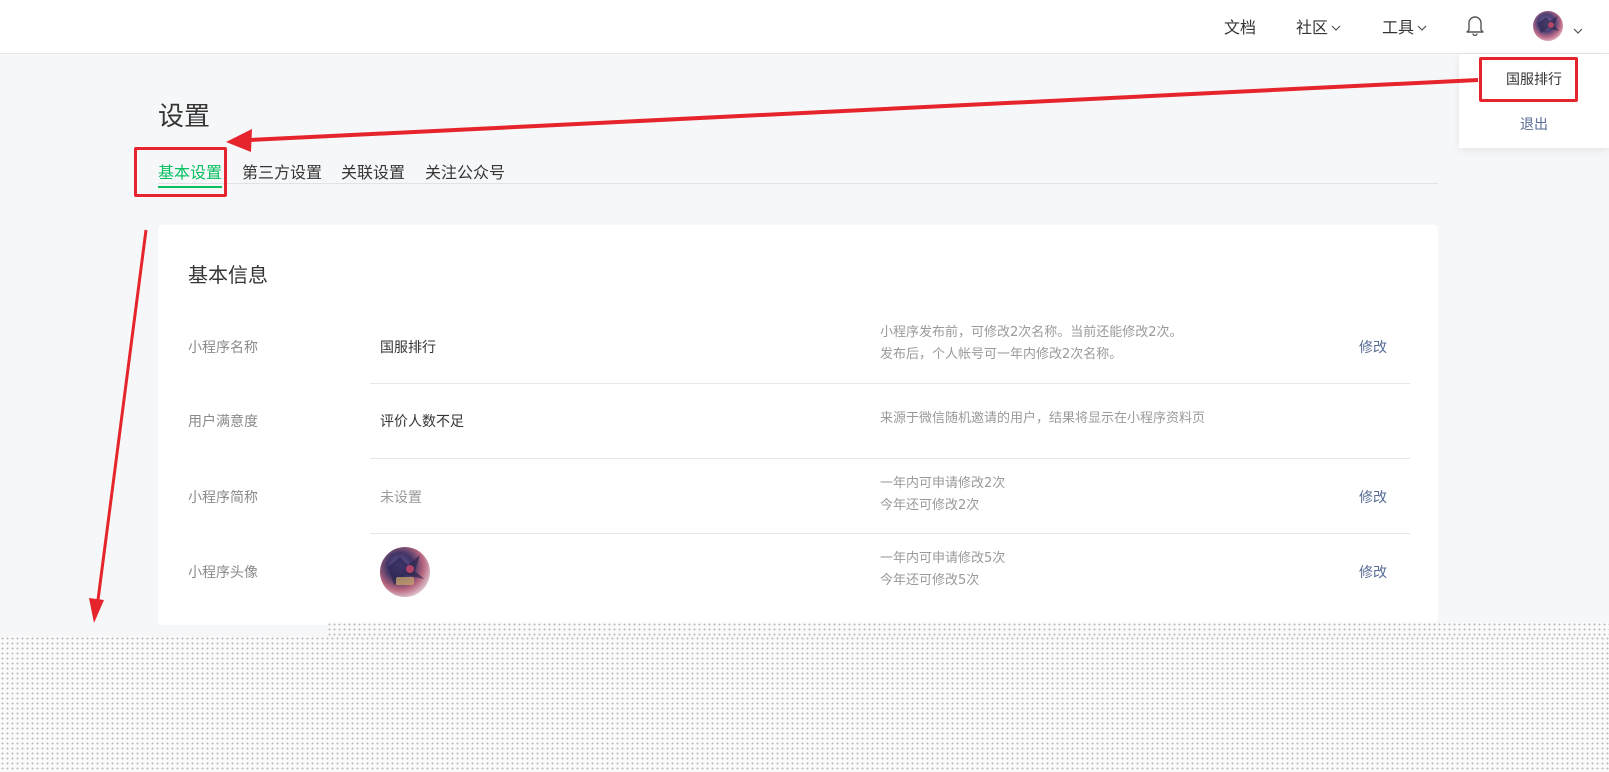 This screenshot has width=1609, height=772. Describe the element at coordinates (422, 422) in the screenshot. I see `row-value: 评价人数不足` at that location.